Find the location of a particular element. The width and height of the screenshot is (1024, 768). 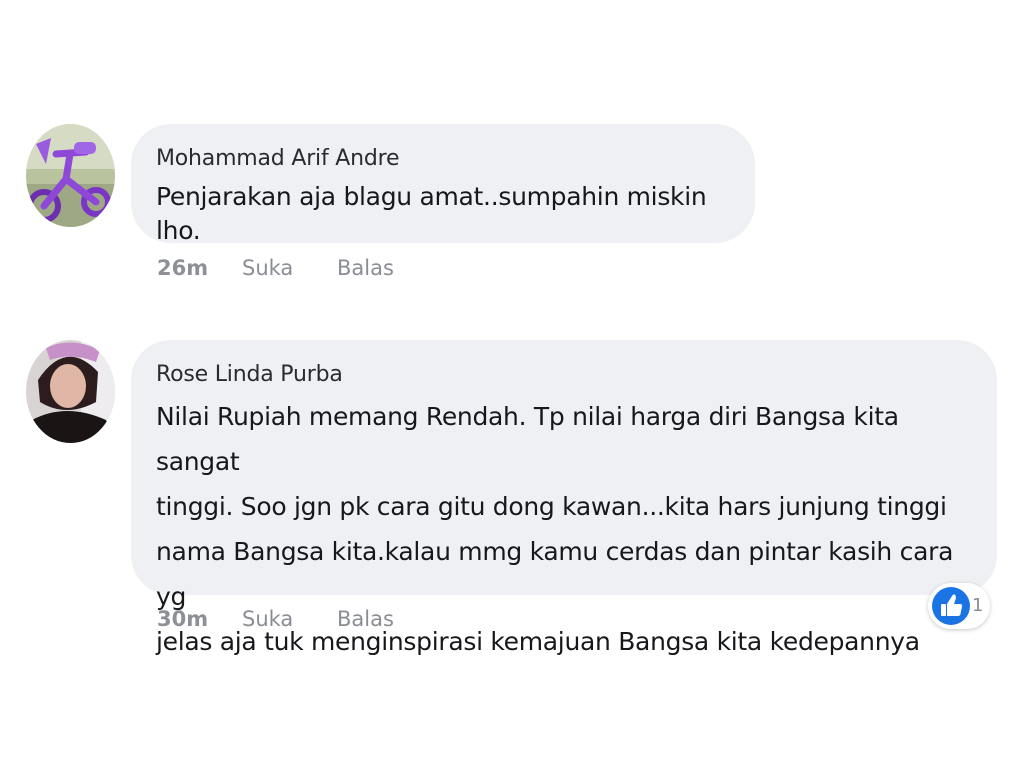

thumbs-up-icon is located at coordinates (951, 606).